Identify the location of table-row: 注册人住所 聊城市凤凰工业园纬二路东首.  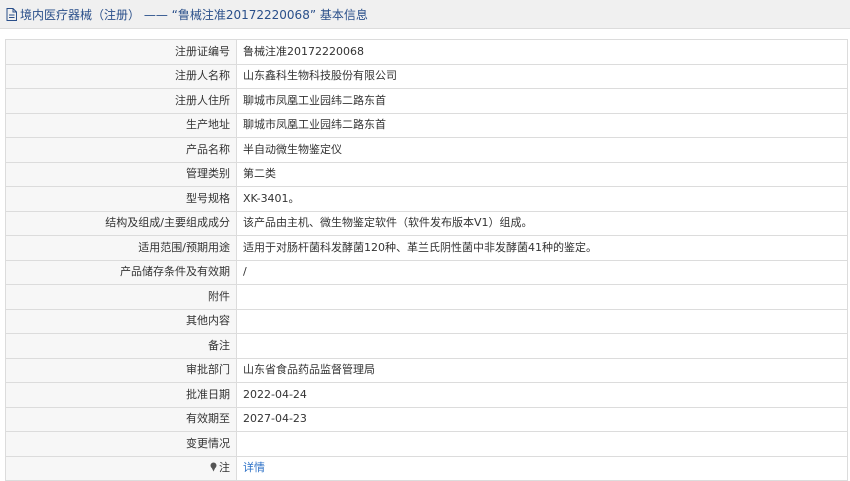
(426, 101).